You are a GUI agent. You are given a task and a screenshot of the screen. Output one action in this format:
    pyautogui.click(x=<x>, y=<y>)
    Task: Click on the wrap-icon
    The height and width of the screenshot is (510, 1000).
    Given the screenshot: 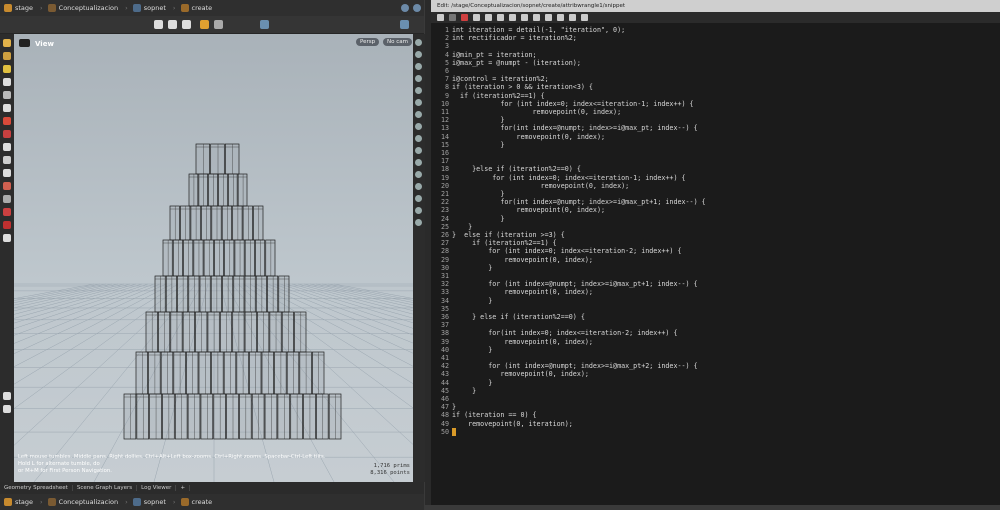 What is the action you would take?
    pyautogui.click(x=560, y=17)
    